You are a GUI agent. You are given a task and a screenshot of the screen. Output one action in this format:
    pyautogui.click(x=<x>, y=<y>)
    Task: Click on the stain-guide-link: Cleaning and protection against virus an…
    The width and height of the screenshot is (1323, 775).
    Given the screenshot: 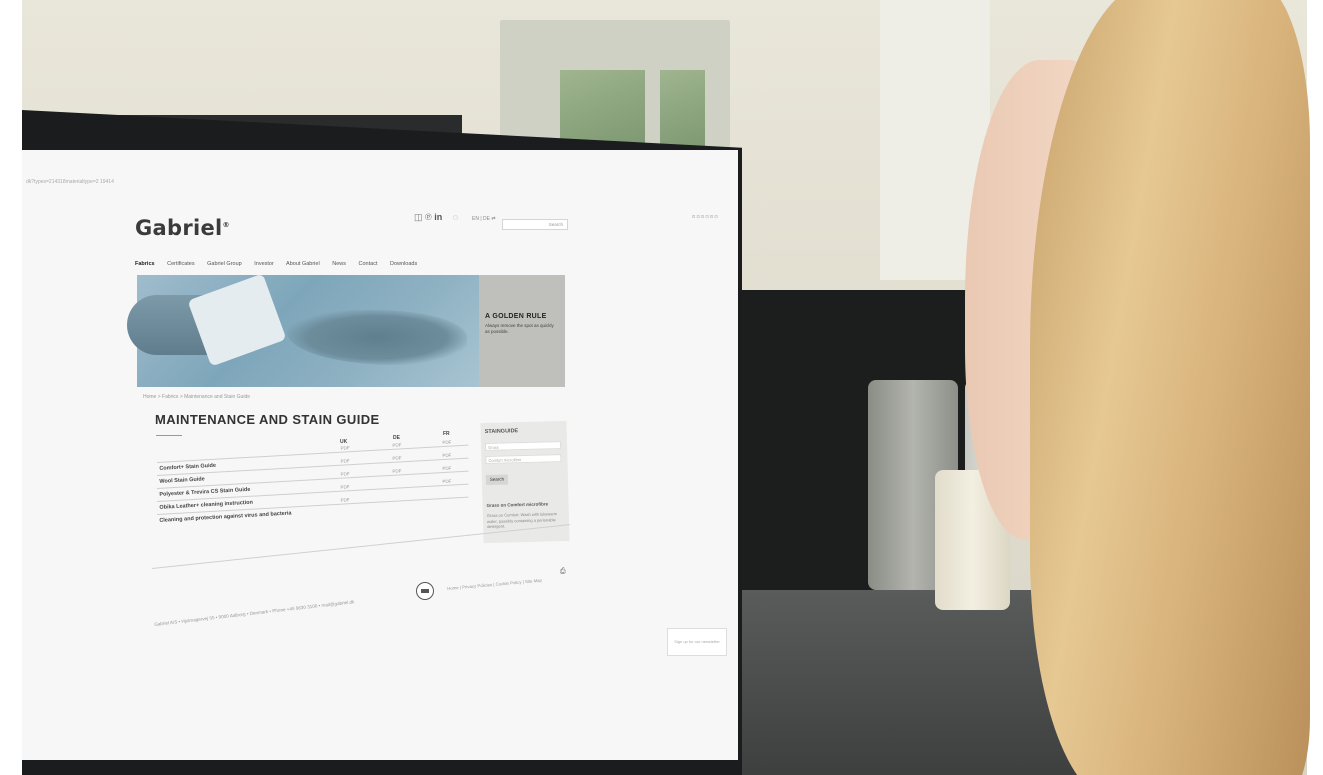 What is the action you would take?
    pyautogui.click(x=225, y=516)
    